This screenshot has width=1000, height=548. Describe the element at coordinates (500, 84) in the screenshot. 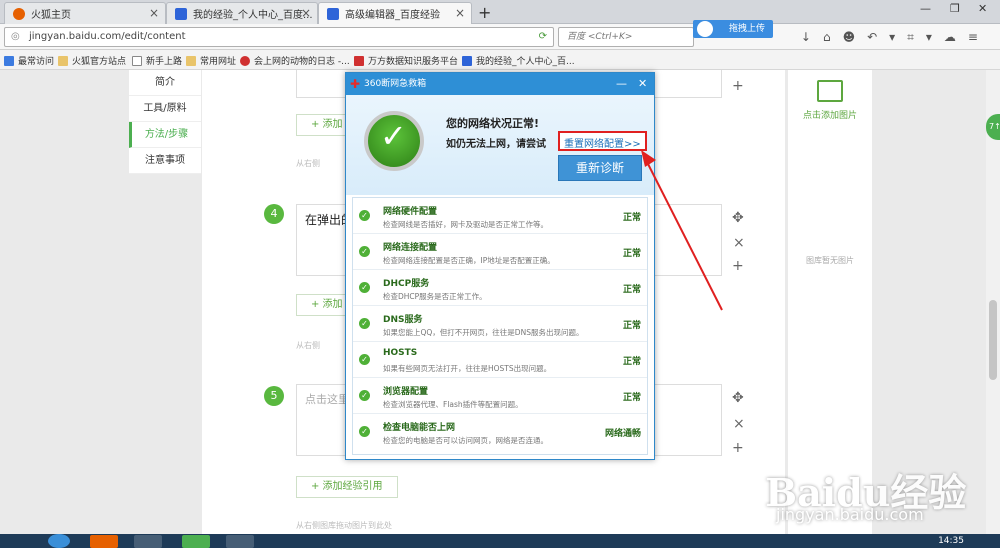

I see `dialog-title-bar: ✚ 360断网急救箱 — ✕` at that location.